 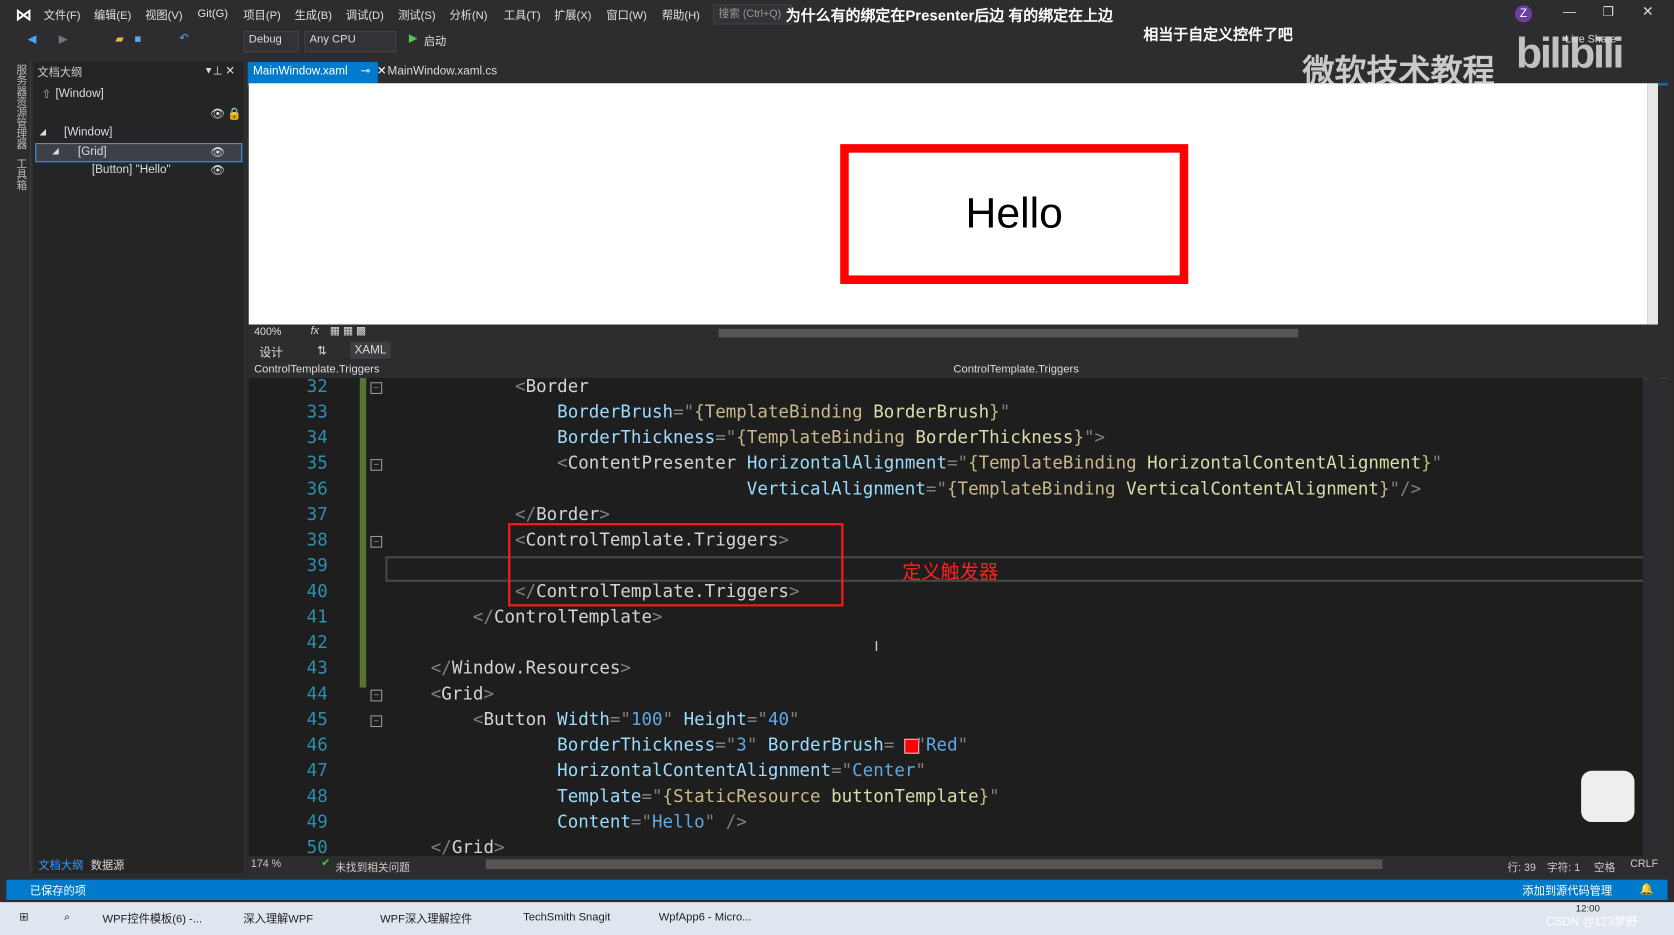 What do you see at coordinates (108, 865) in the screenshot?
I see `tab-data-sources: 数据源` at bounding box center [108, 865].